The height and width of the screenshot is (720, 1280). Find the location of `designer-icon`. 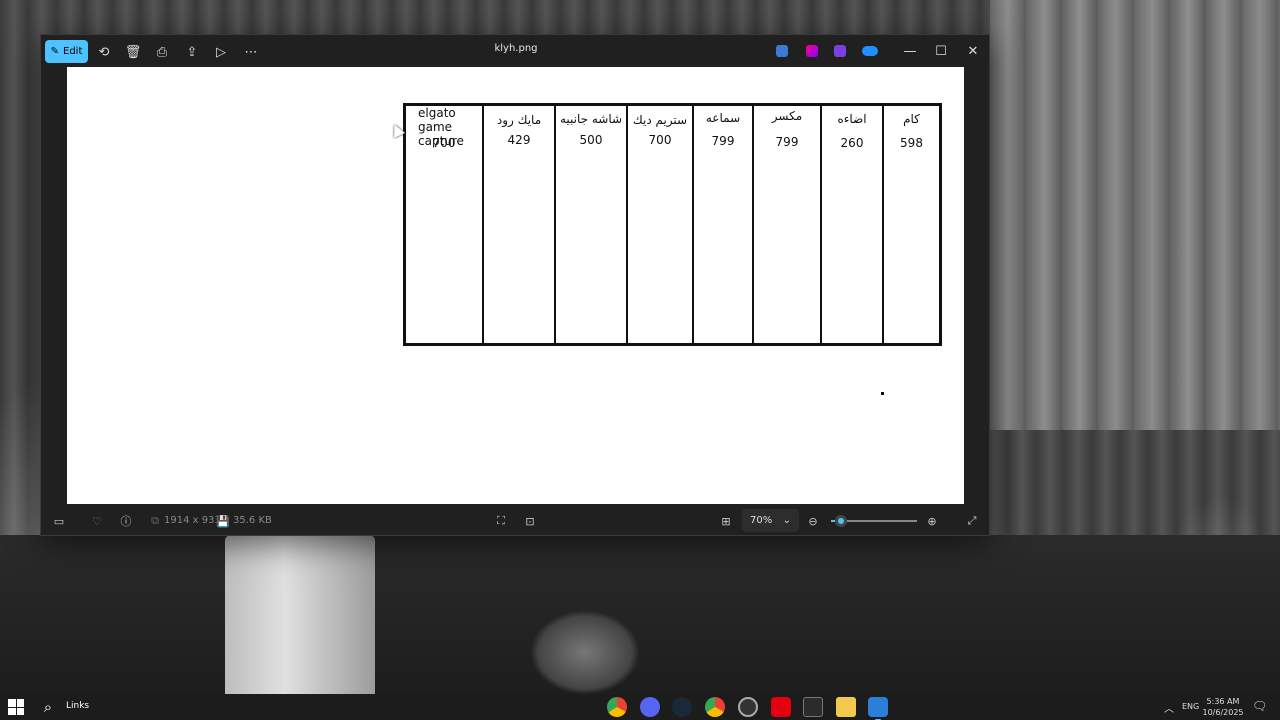

designer-icon is located at coordinates (782, 51).